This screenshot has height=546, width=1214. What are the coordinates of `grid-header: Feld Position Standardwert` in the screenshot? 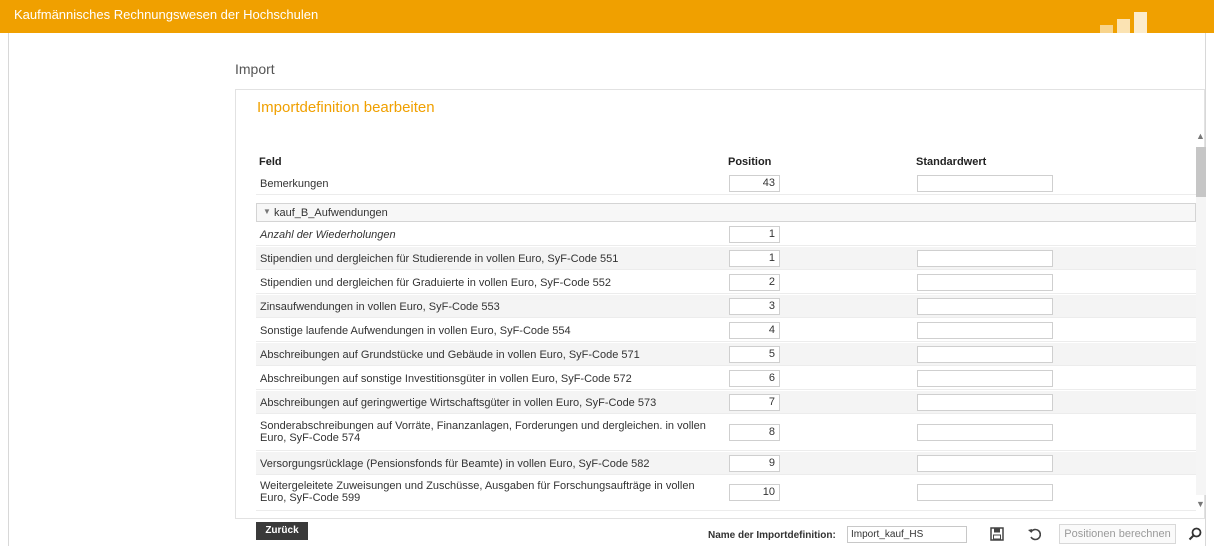 It's located at (726, 162).